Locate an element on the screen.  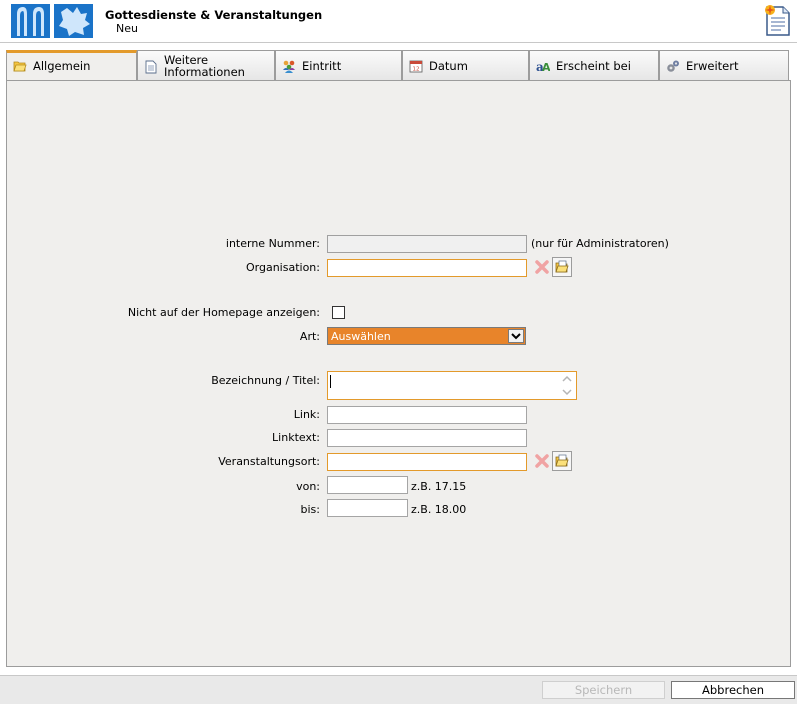
link-input is located at coordinates (427, 415).